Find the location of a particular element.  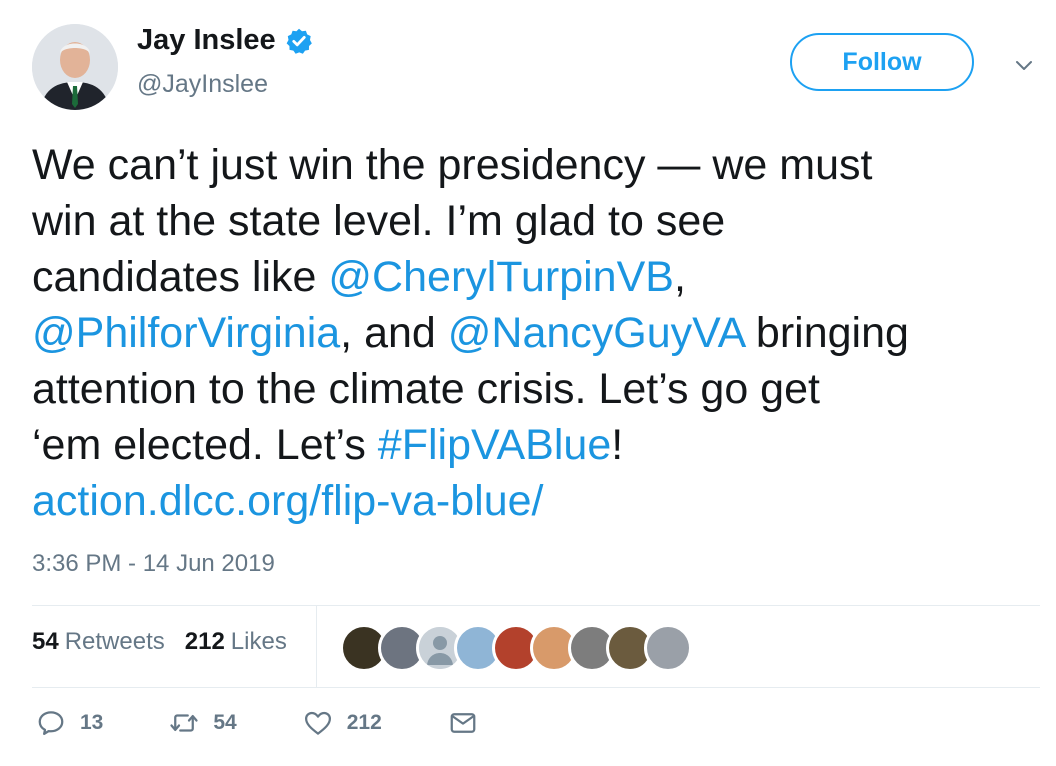

user-handle: @JayInslee is located at coordinates (202, 84).